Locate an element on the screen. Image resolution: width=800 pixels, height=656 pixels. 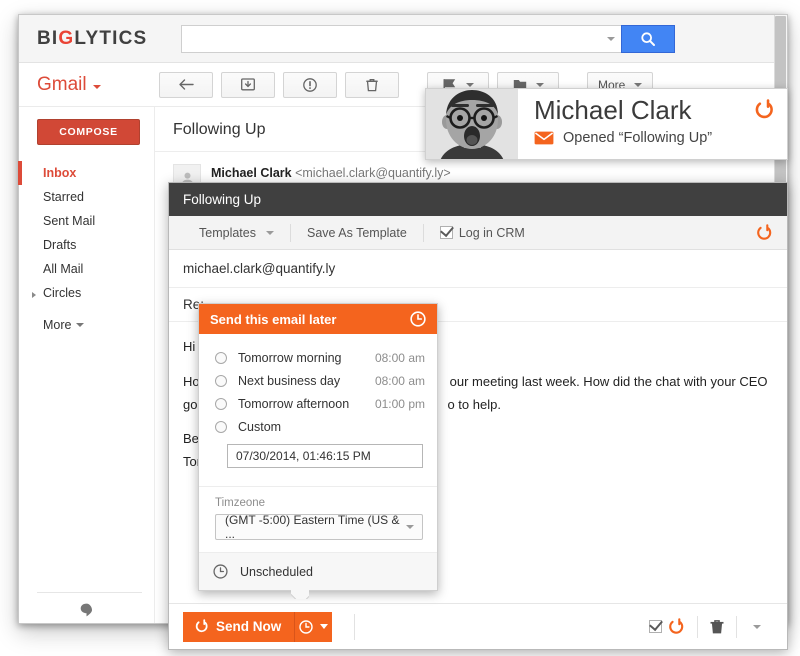
logo-g: G is located at coordinates (66, 38).